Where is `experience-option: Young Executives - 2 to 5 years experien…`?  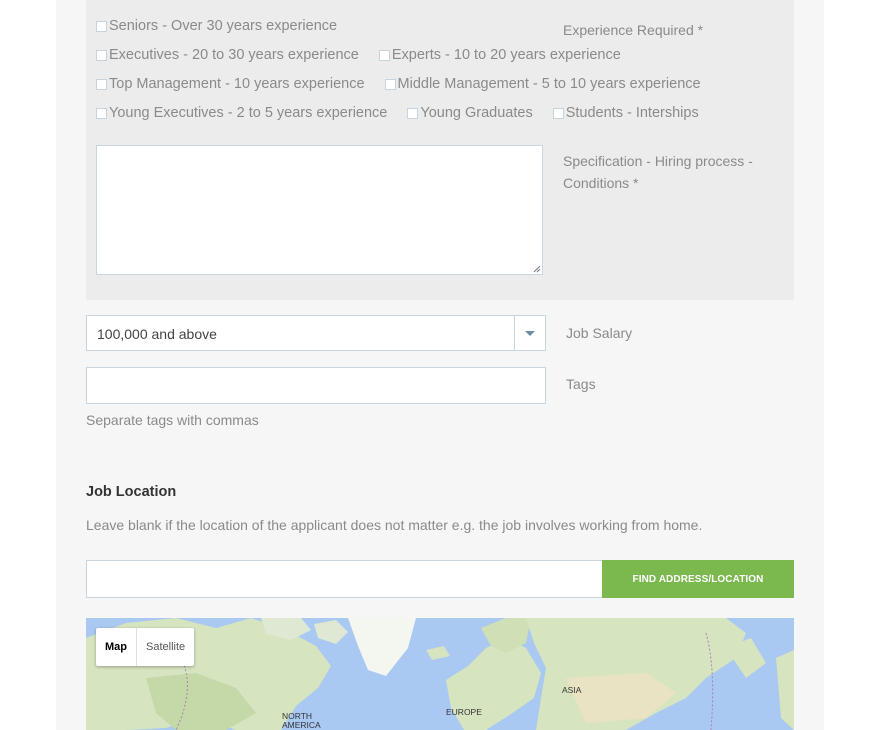
experience-option: Young Executives - 2 to 5 years experien… is located at coordinates (241, 113).